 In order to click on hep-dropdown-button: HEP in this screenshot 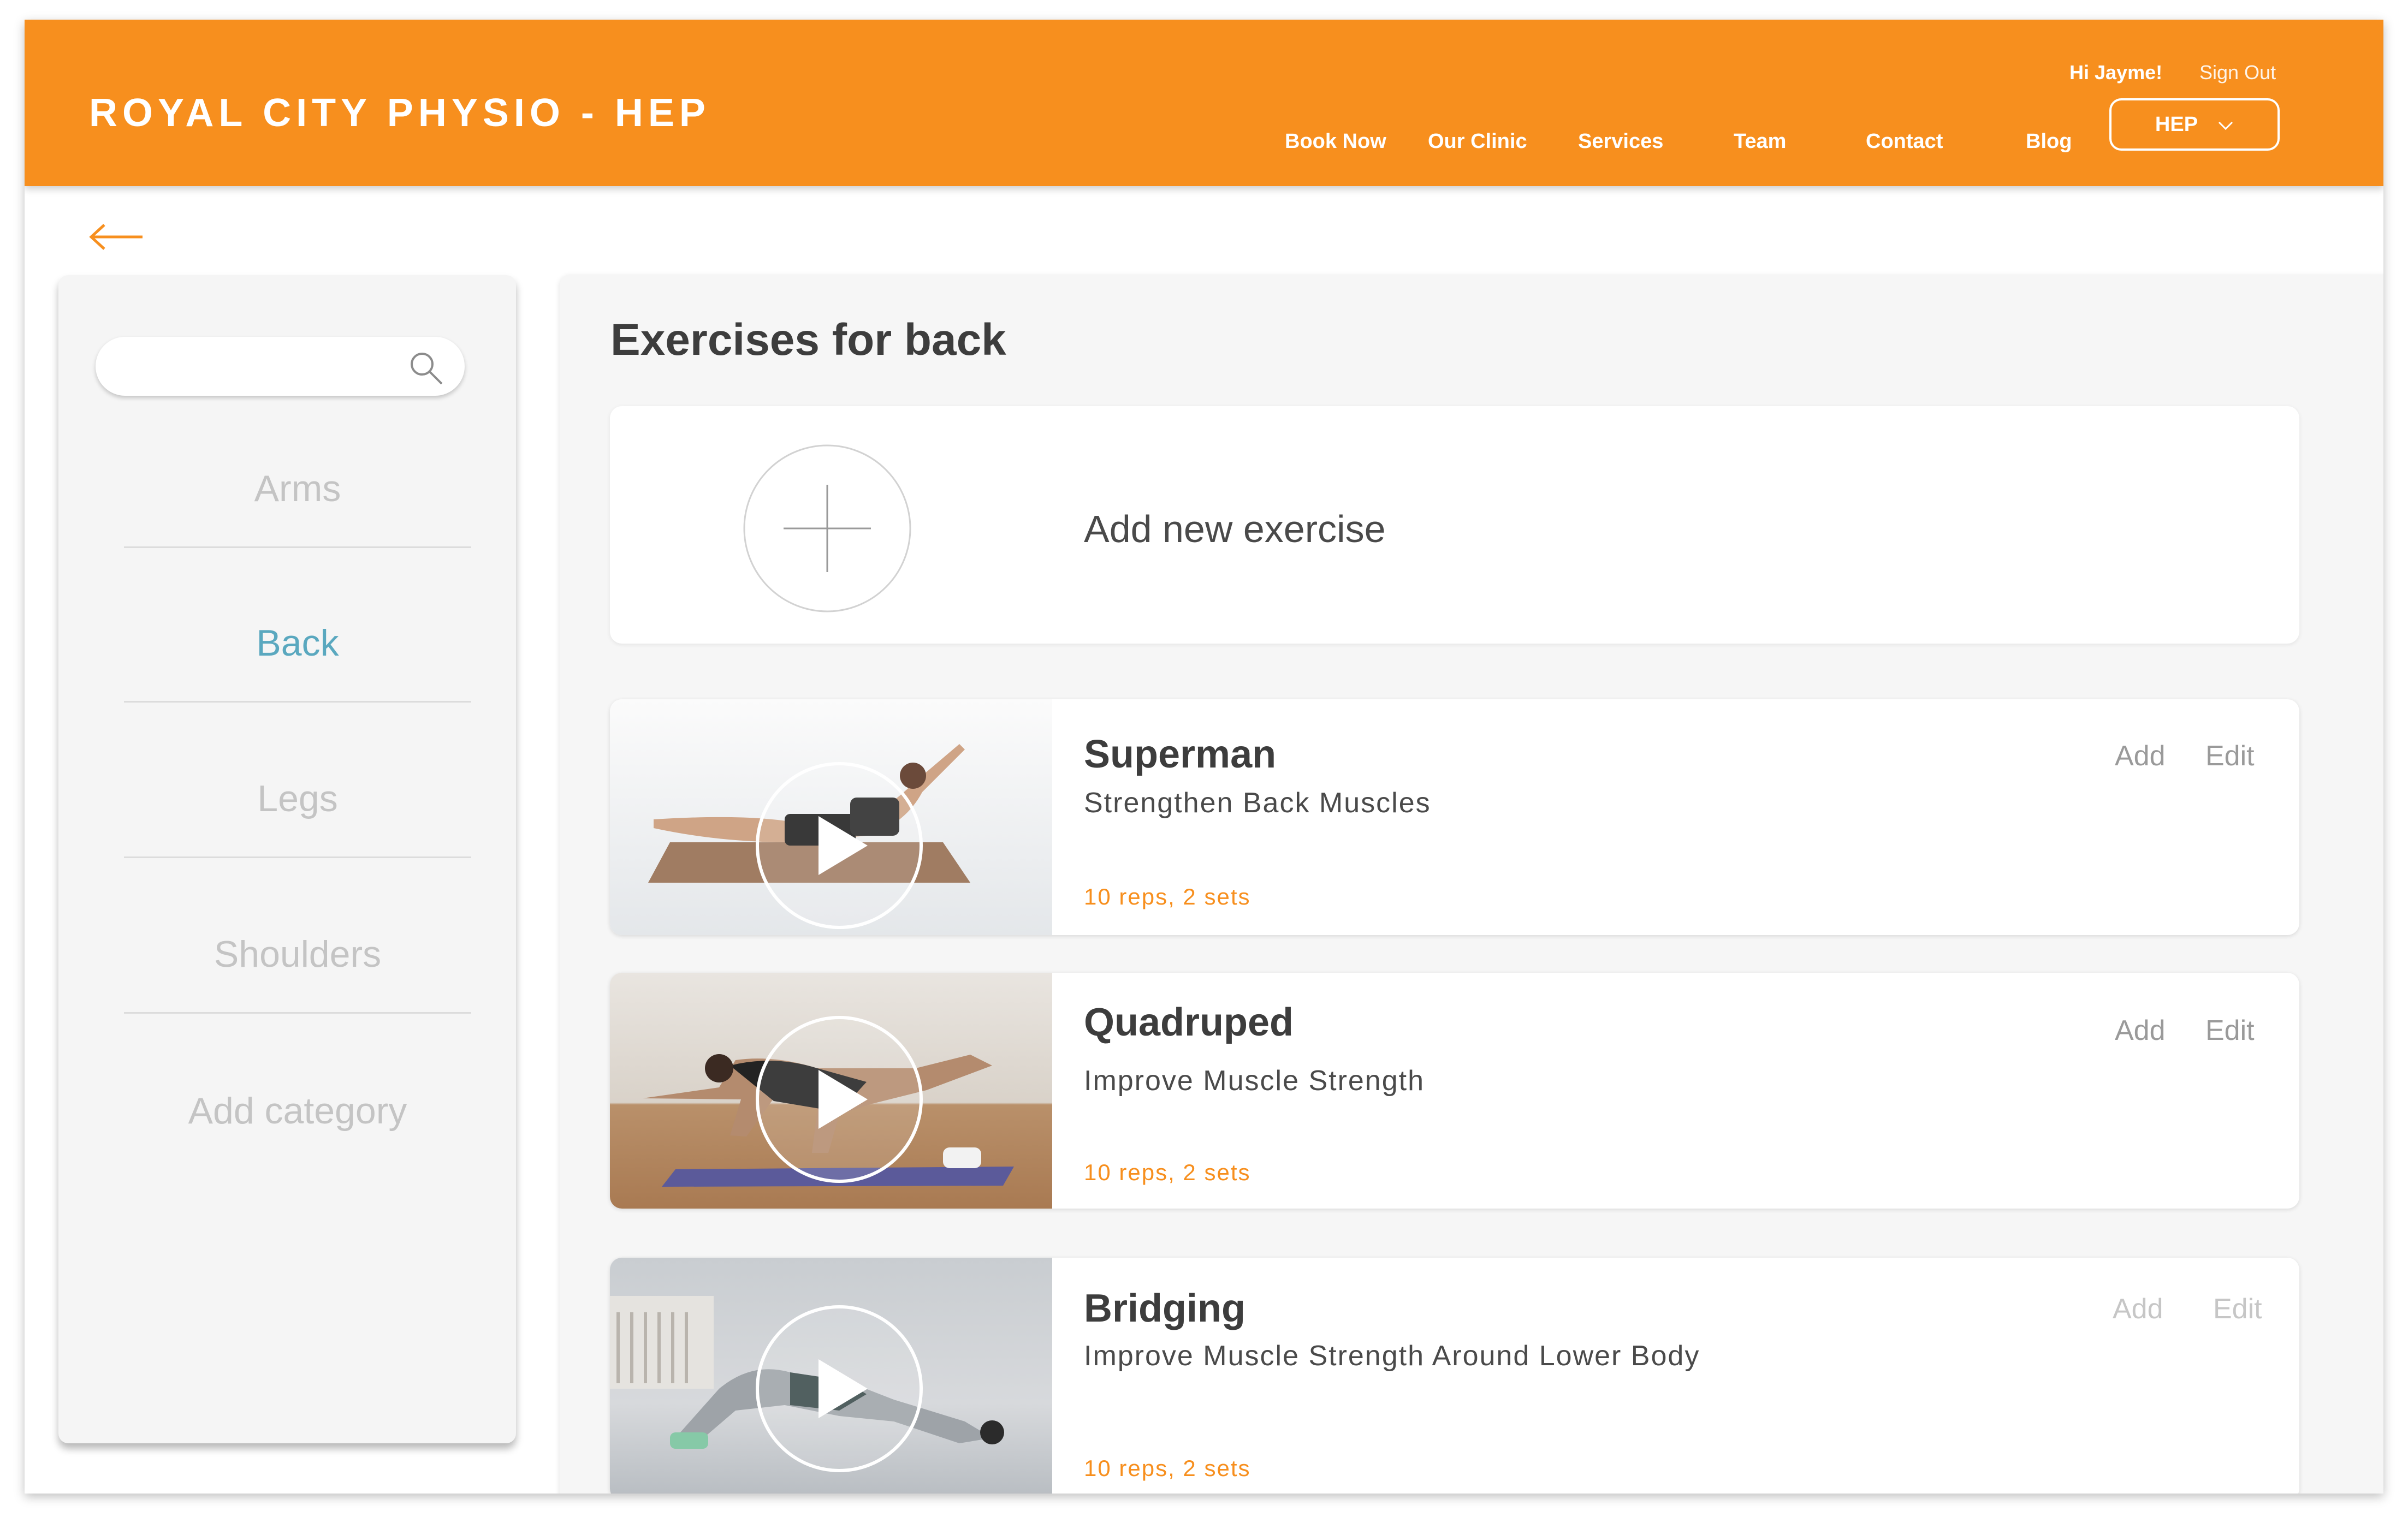, I will do `click(2194, 124)`.